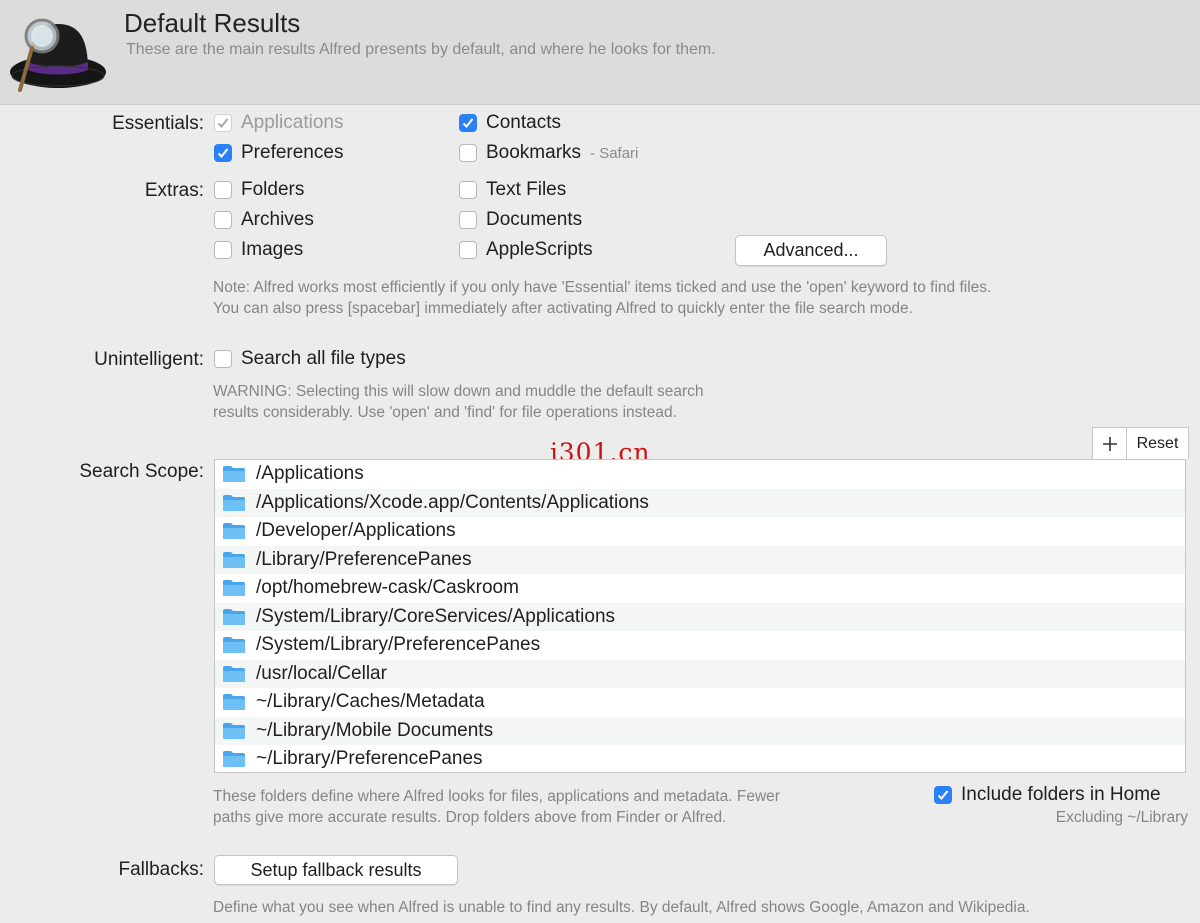 The height and width of the screenshot is (923, 1200). I want to click on applescripts-checkbox-row: AppleScripts, so click(526, 250).